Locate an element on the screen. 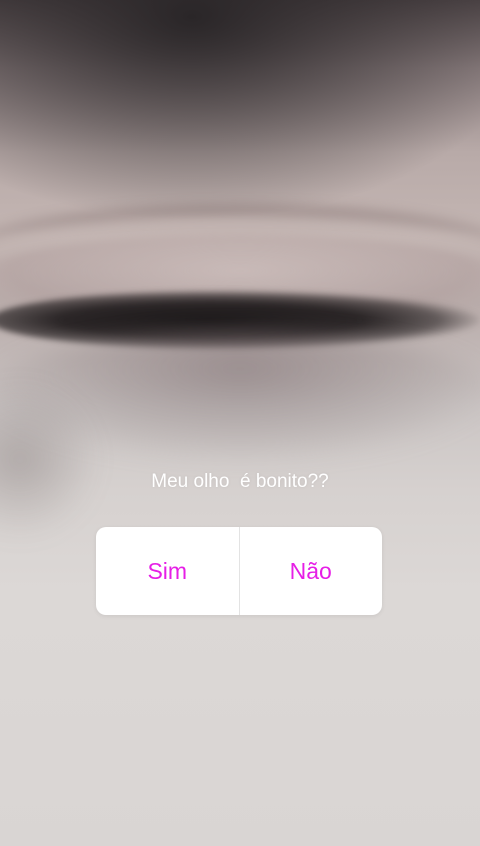  poll-sticker: Sim Não is located at coordinates (239, 571).